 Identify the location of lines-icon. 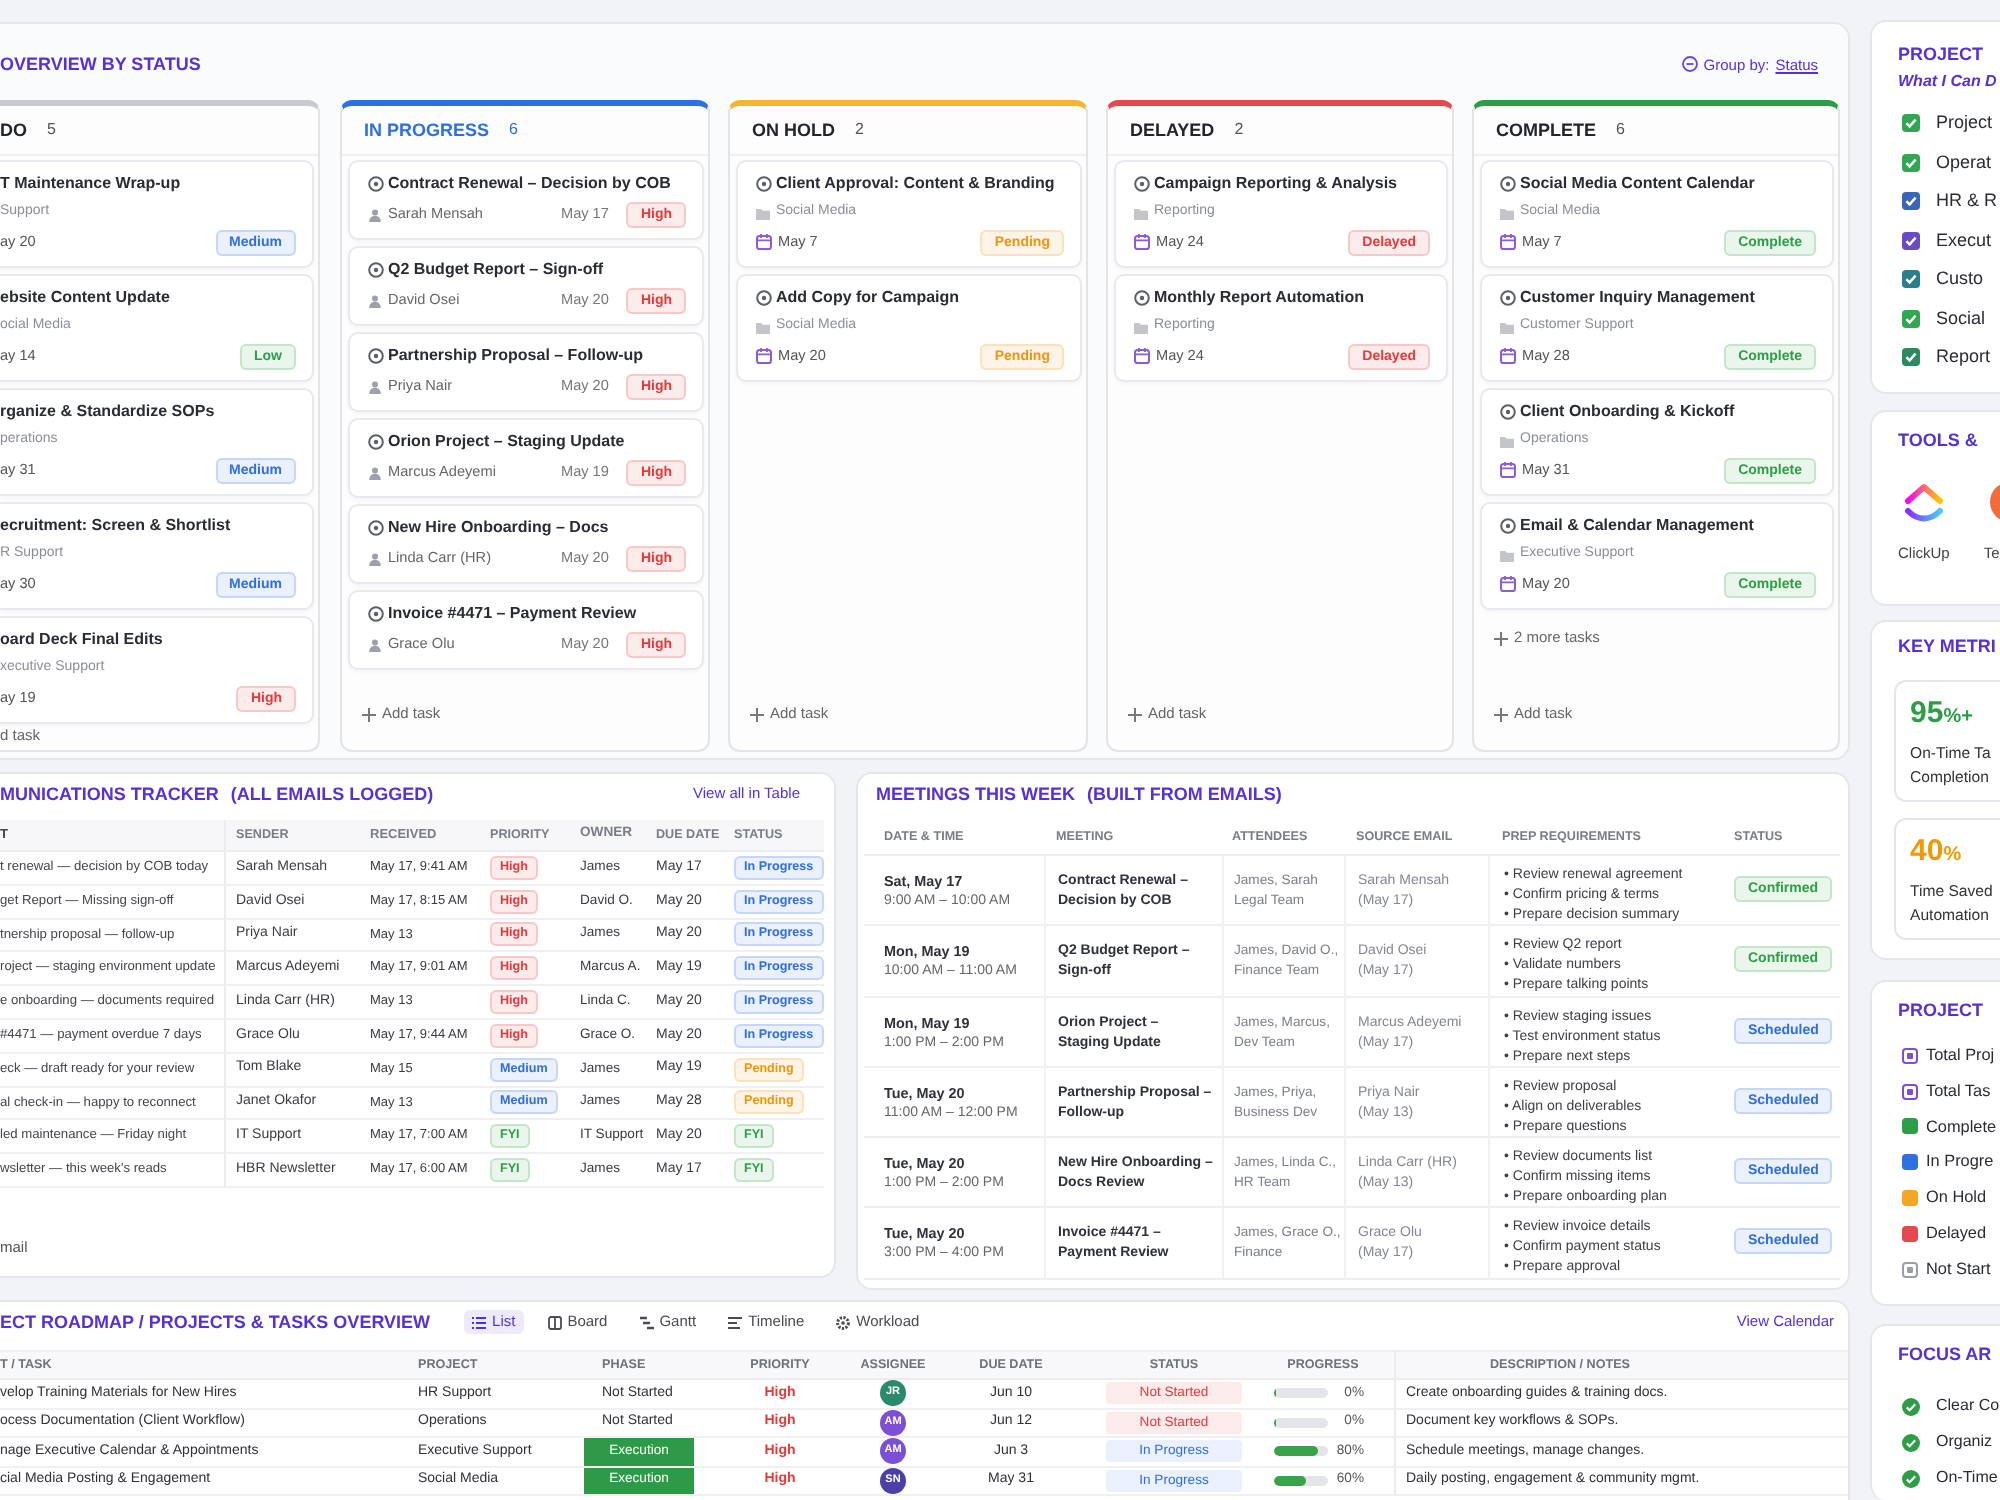
(735, 1322).